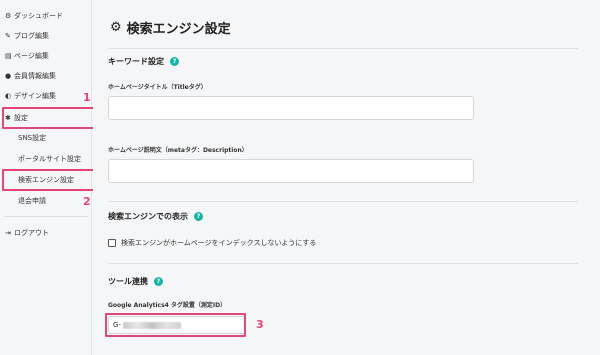 The width and height of the screenshot is (600, 355). I want to click on annotation-number-3: 3, so click(260, 324).